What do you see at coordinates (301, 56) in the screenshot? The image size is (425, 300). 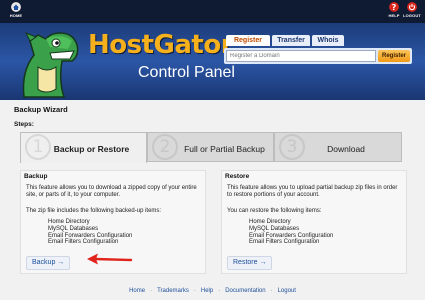 I see `domain-input` at bounding box center [301, 56].